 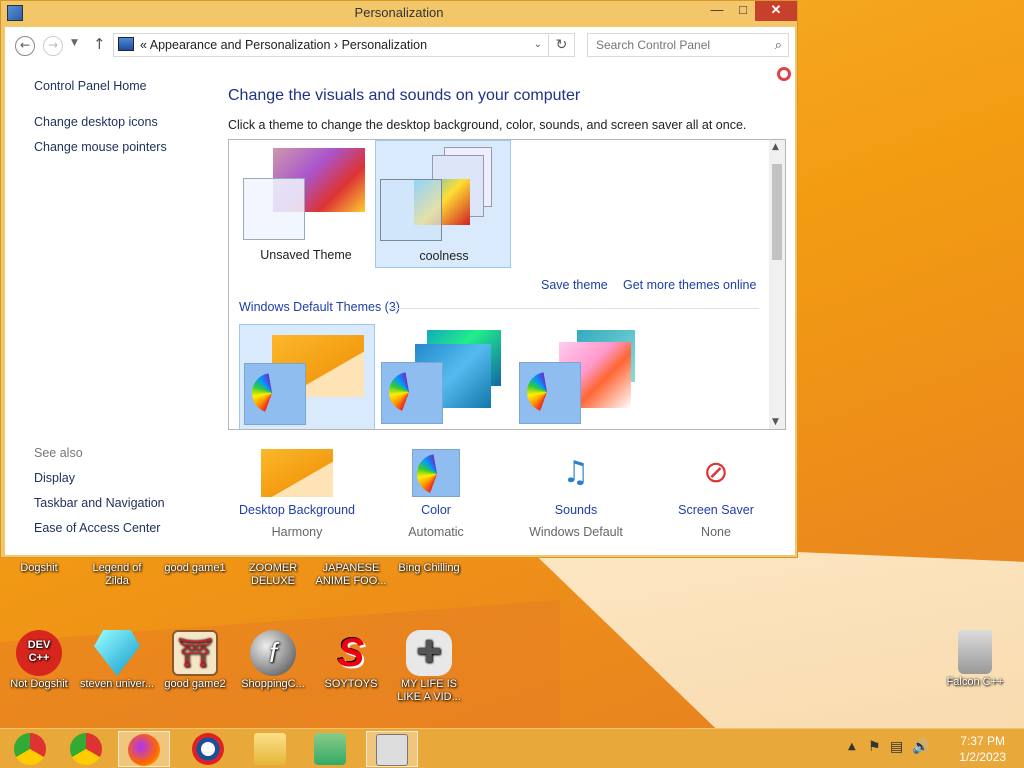 I want to click on system-tray: ▲ ⚑ ▤ 🔊 7:37 PM 1/2/2023, so click(x=929, y=748).